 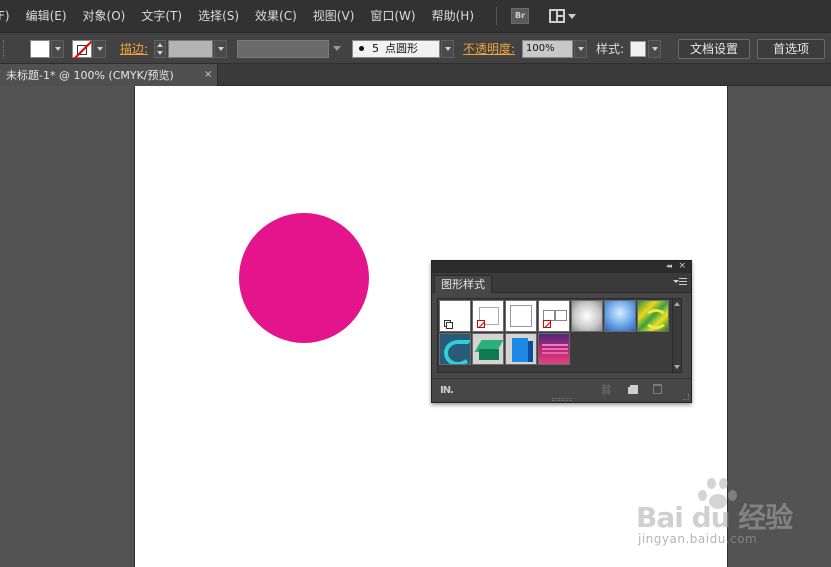 I want to click on default-style-icon-back, so click(x=449, y=325).